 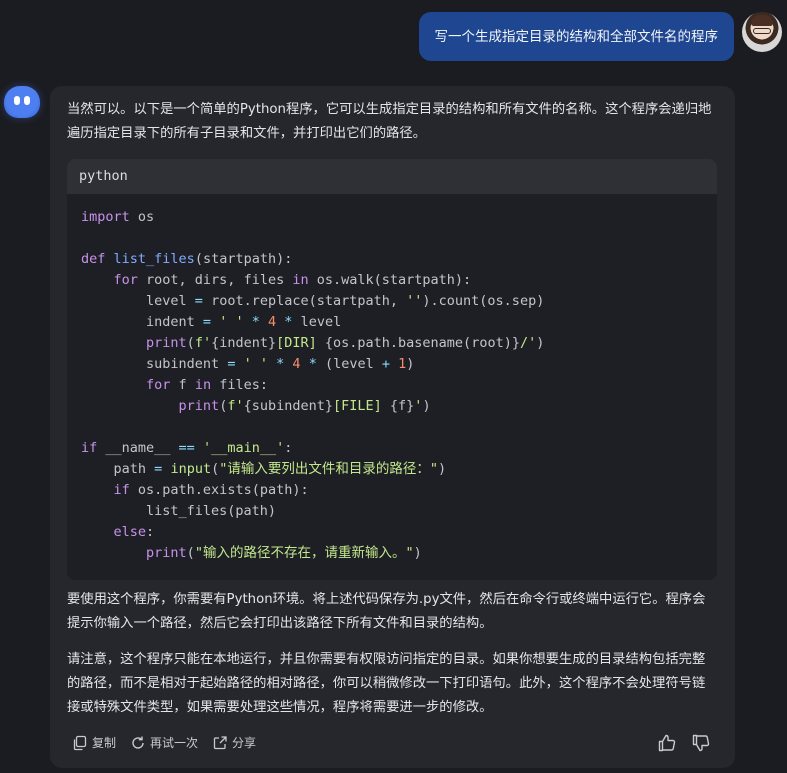 I want to click on assistant-eye-right, so click(x=27, y=100).